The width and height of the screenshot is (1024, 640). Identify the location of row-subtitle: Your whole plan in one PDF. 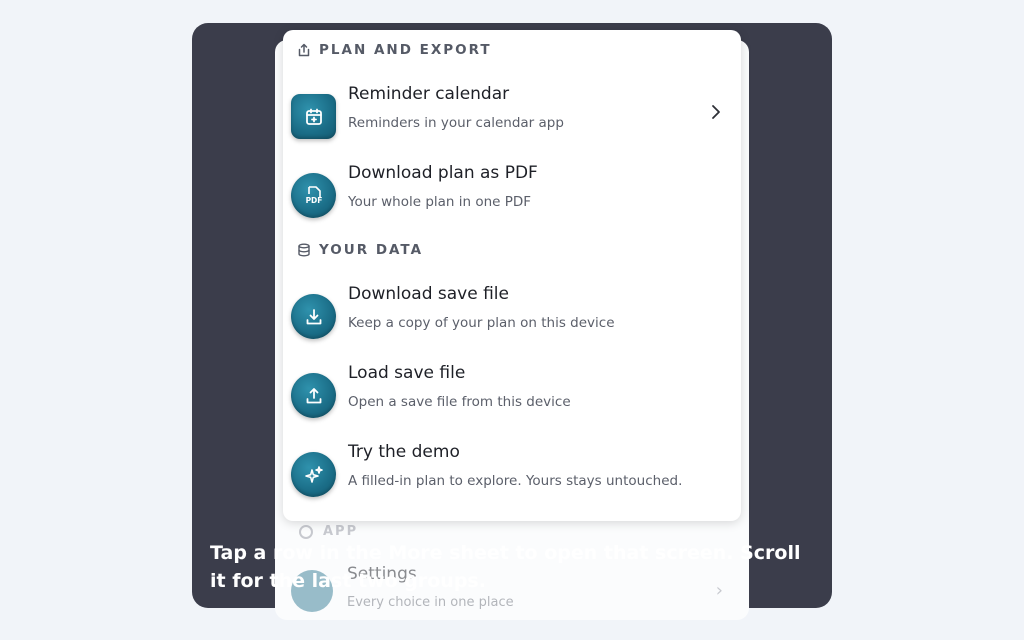
(440, 202).